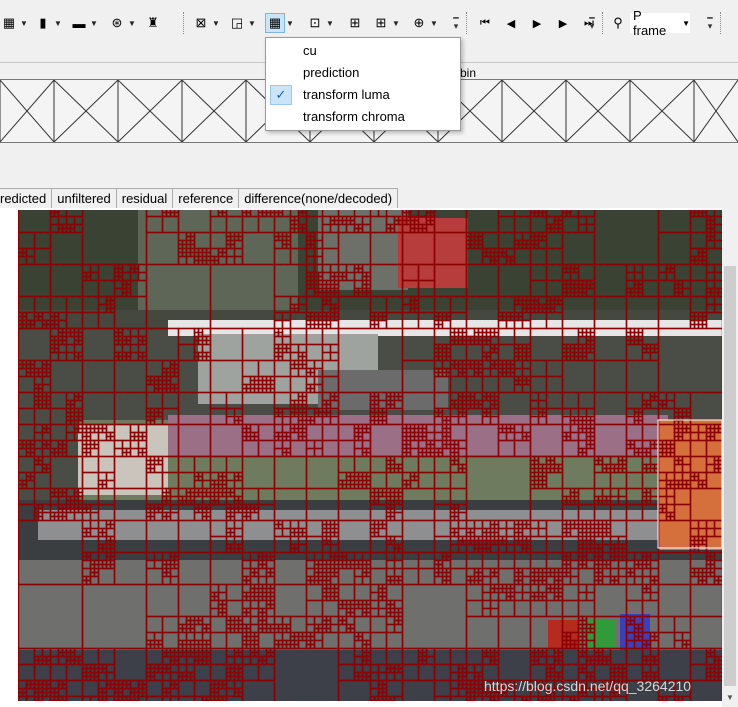  I want to click on nav-first-icon: ⏮, so click(485, 22).